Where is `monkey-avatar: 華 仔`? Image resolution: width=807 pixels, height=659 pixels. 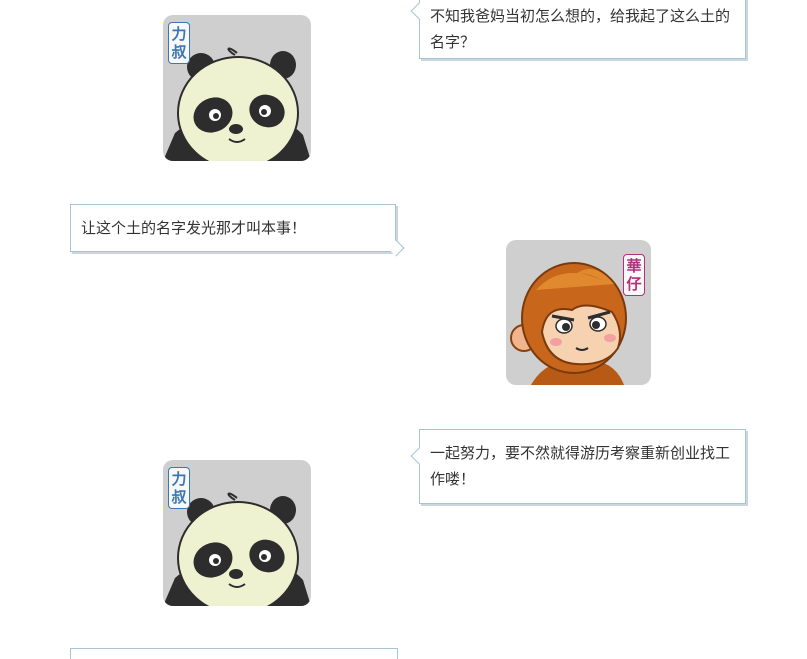 monkey-avatar: 華 仔 is located at coordinates (578, 312).